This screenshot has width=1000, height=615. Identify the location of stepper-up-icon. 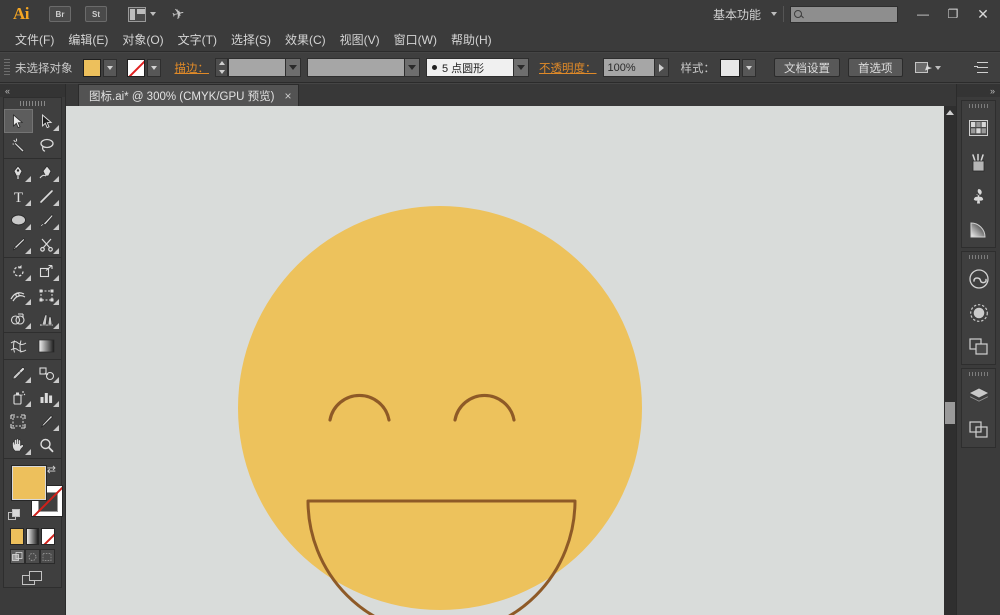
(221, 63).